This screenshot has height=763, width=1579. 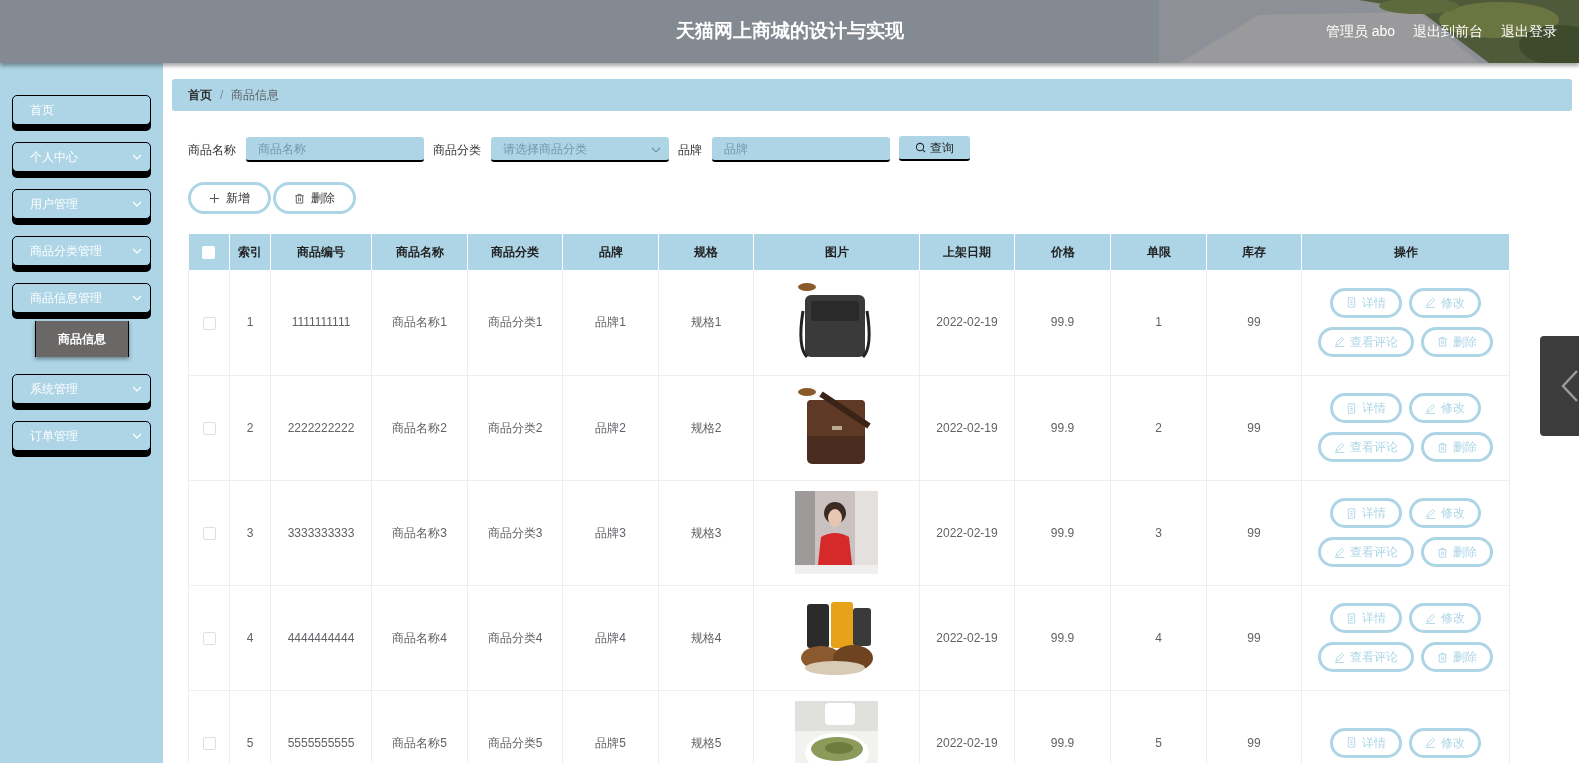 I want to click on table-cell: 品牌2, so click(x=610, y=427).